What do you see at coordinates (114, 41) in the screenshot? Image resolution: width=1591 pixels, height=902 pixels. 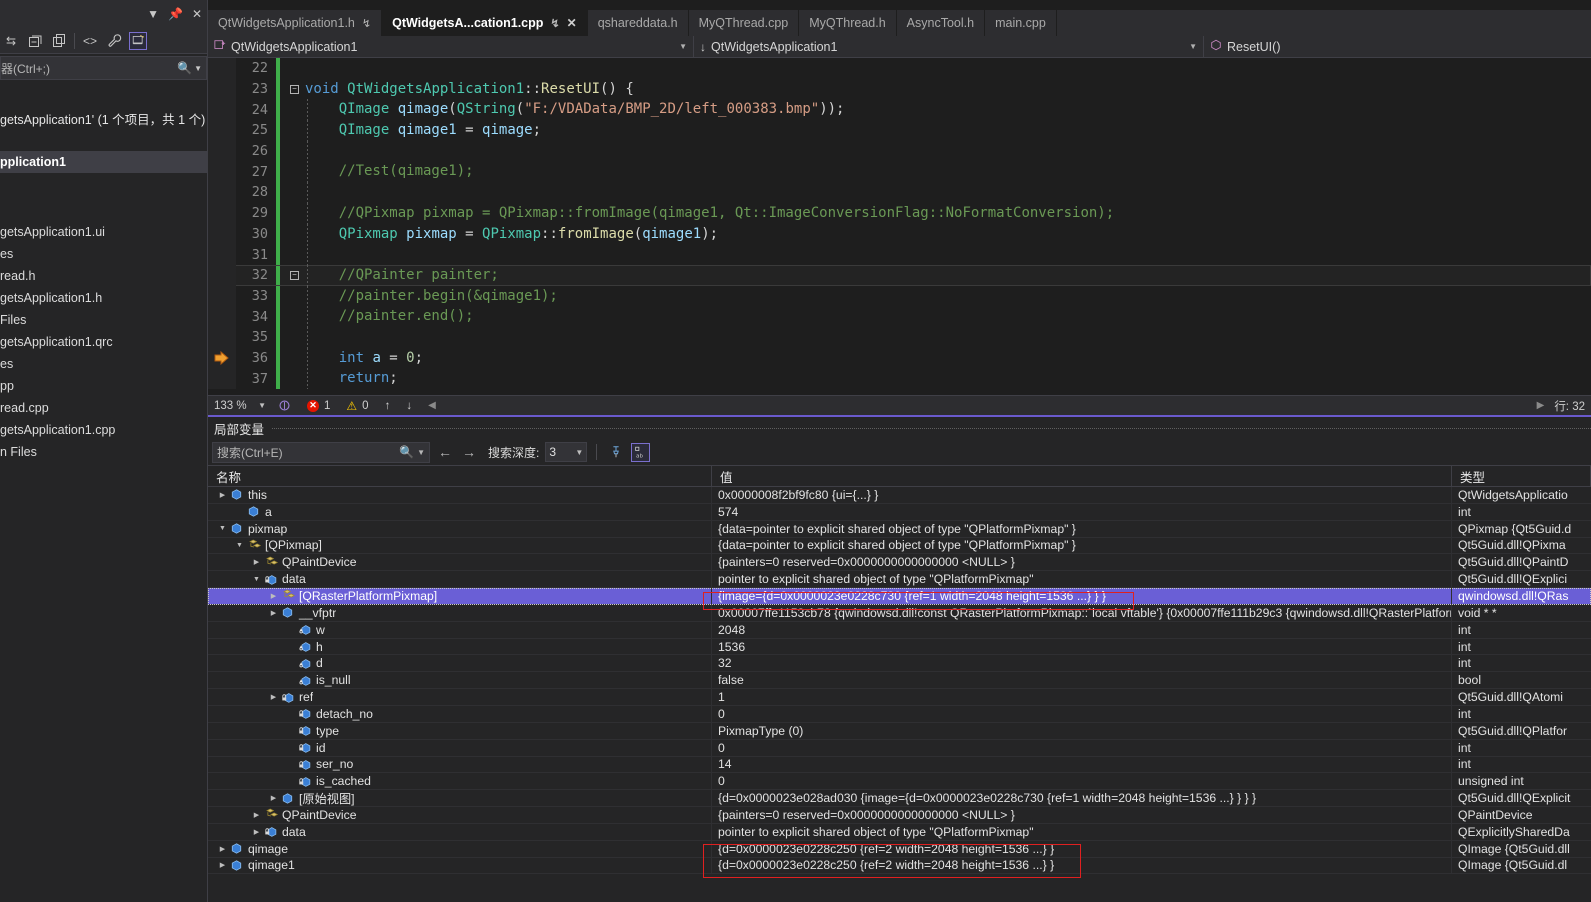 I see `properties-wrench-icon` at bounding box center [114, 41].